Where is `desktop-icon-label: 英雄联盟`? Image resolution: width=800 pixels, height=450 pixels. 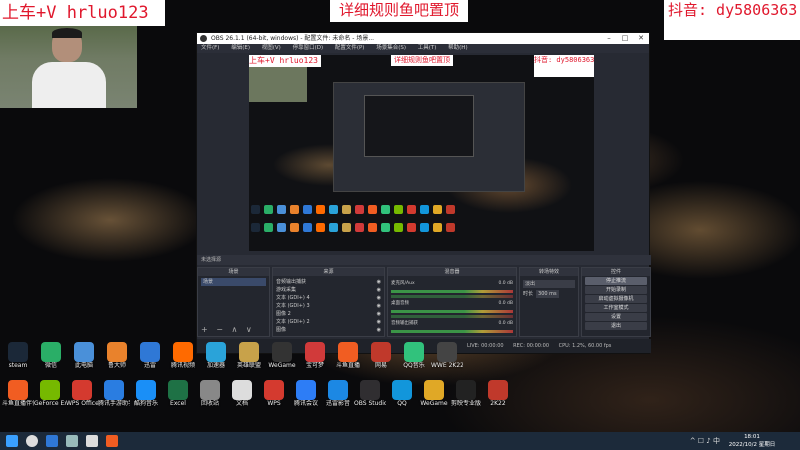
desktop-icon-label: 英雄联盟 is located at coordinates (248, 365).